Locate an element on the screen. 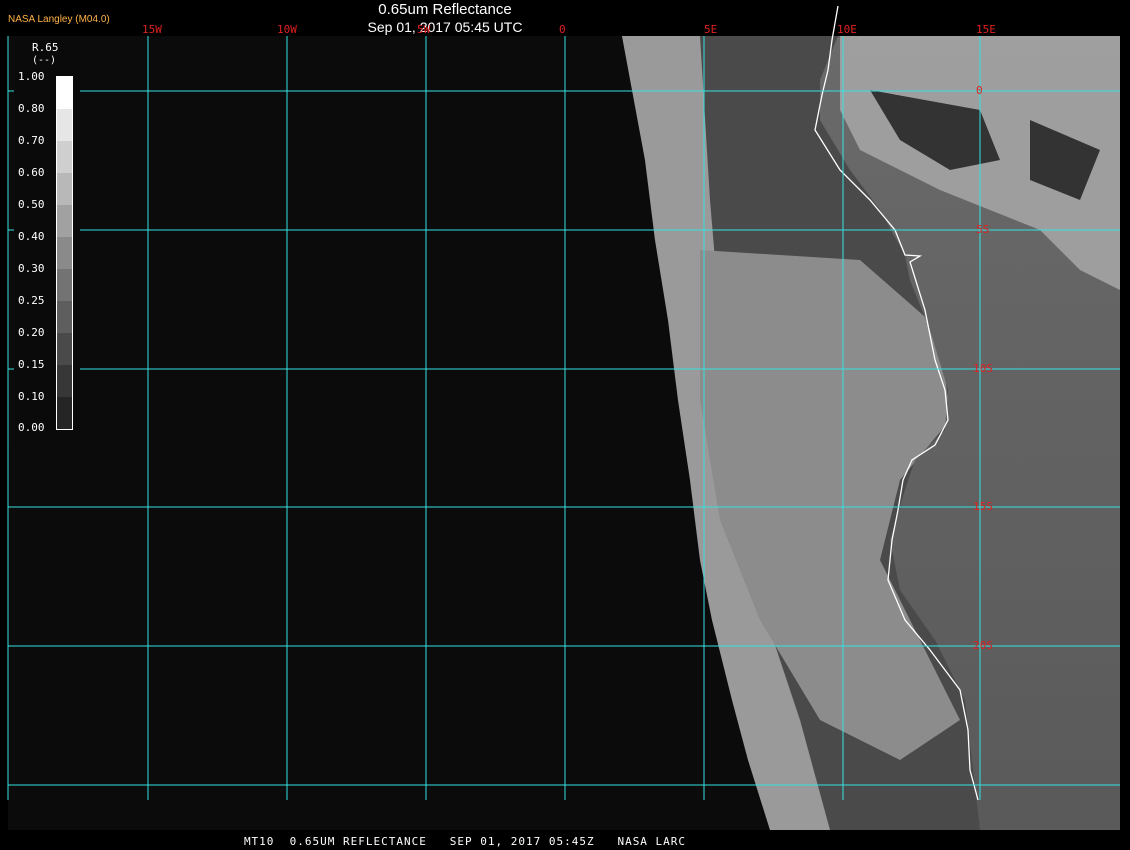  lon-label-5e: 5E is located at coordinates (711, 29).